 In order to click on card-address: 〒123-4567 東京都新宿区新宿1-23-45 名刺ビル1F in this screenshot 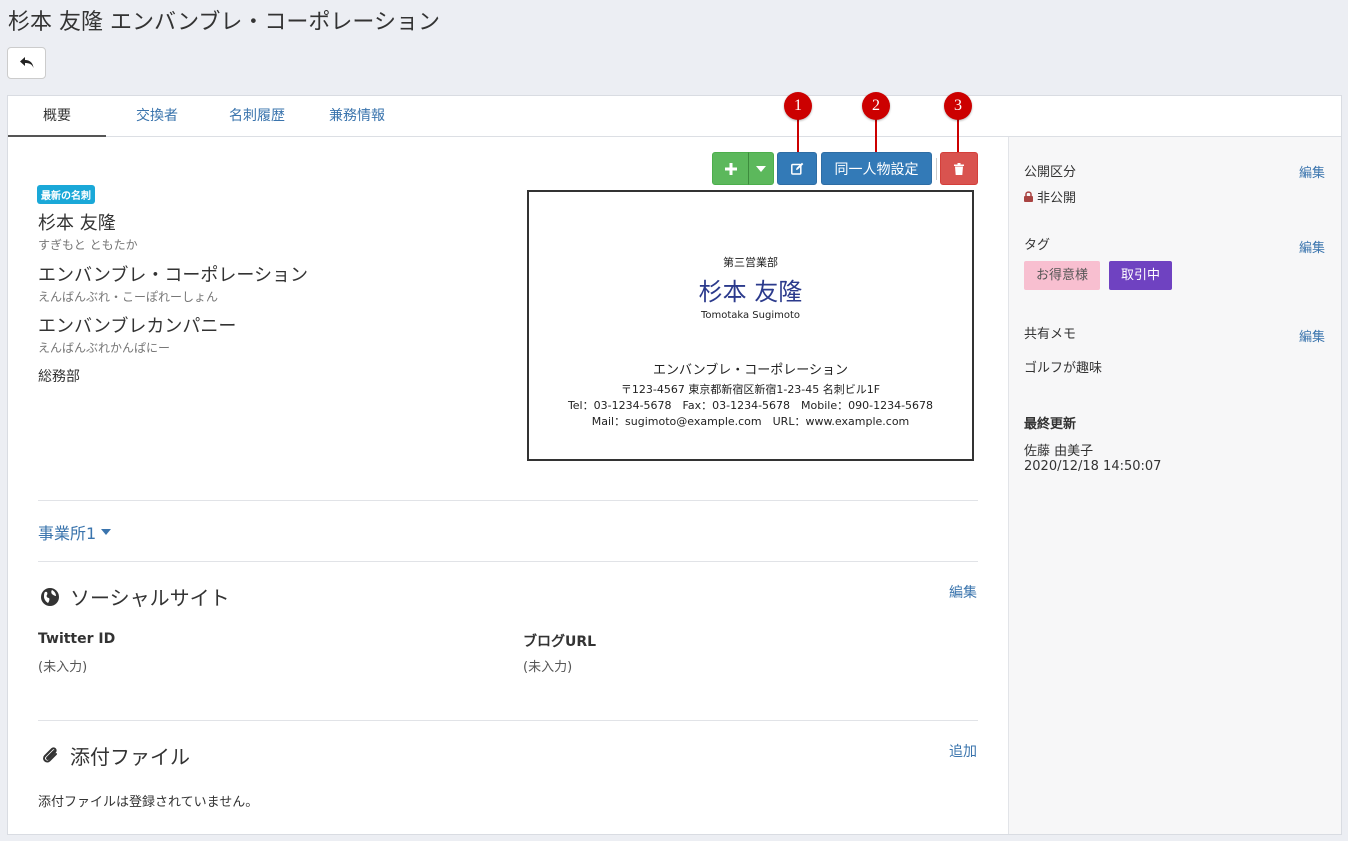, I will do `click(750, 389)`.